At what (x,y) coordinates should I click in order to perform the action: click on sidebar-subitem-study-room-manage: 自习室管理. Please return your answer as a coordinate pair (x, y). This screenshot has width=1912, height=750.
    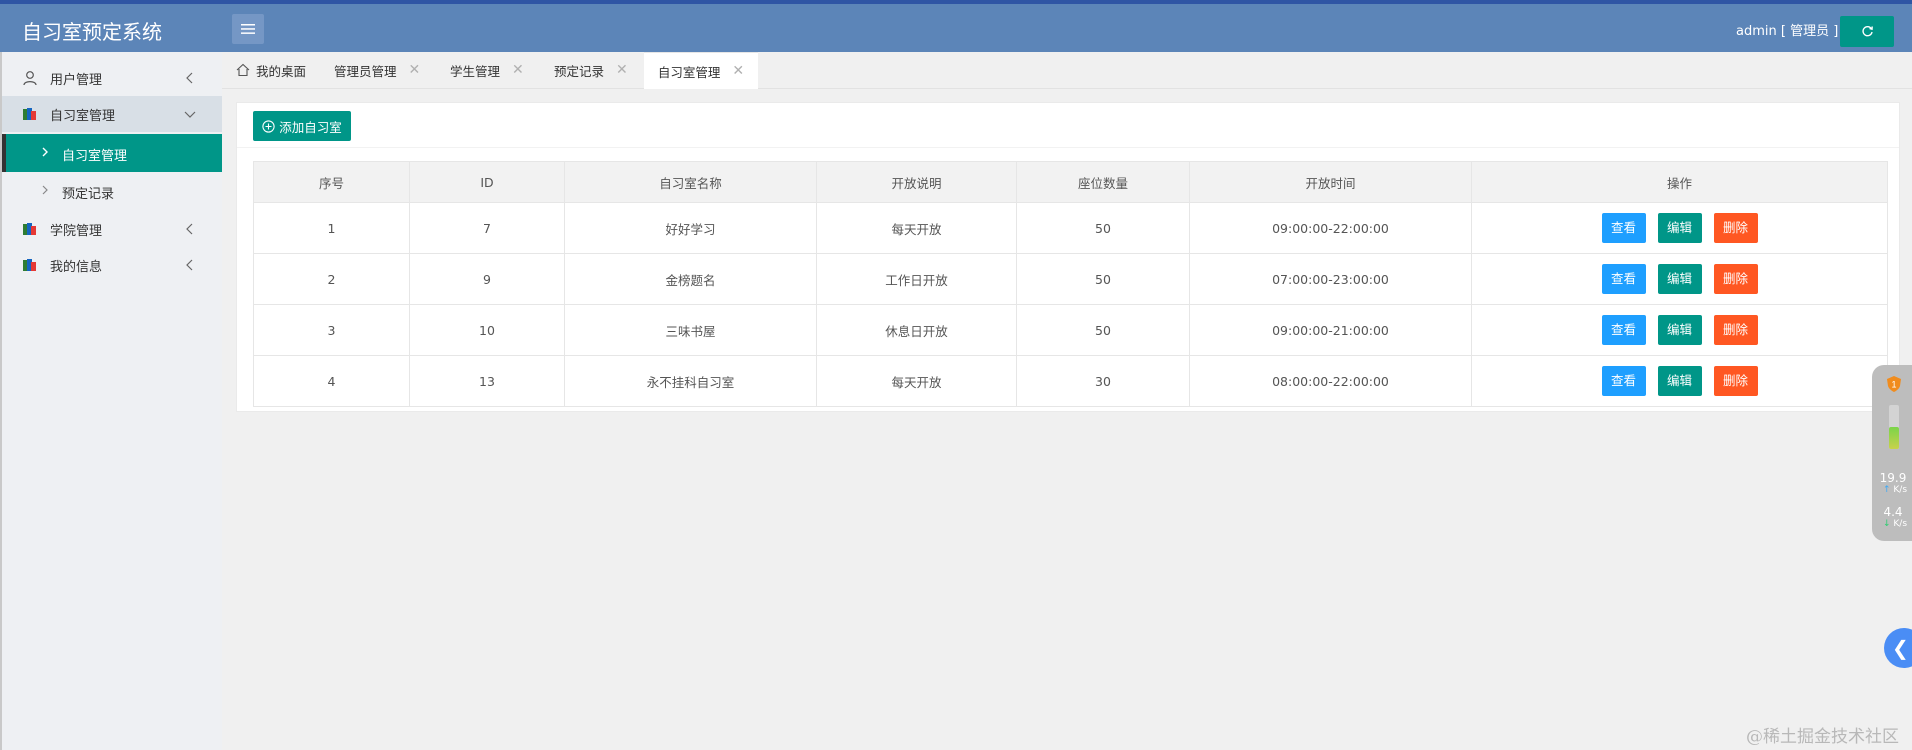
    Looking at the image, I should click on (112, 153).